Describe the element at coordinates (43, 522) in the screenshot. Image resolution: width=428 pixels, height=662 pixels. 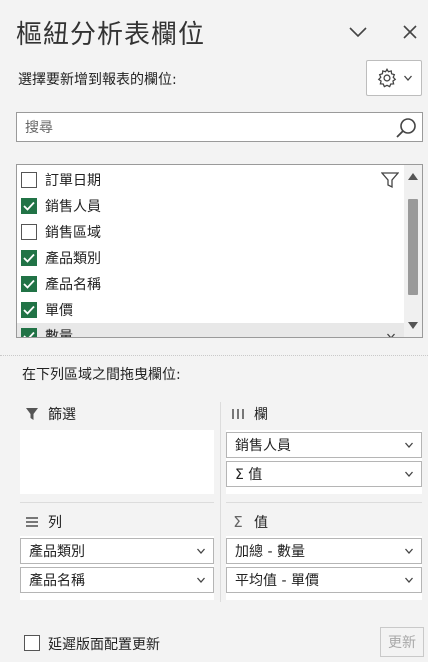
I see `rows-area-header: 列` at that location.